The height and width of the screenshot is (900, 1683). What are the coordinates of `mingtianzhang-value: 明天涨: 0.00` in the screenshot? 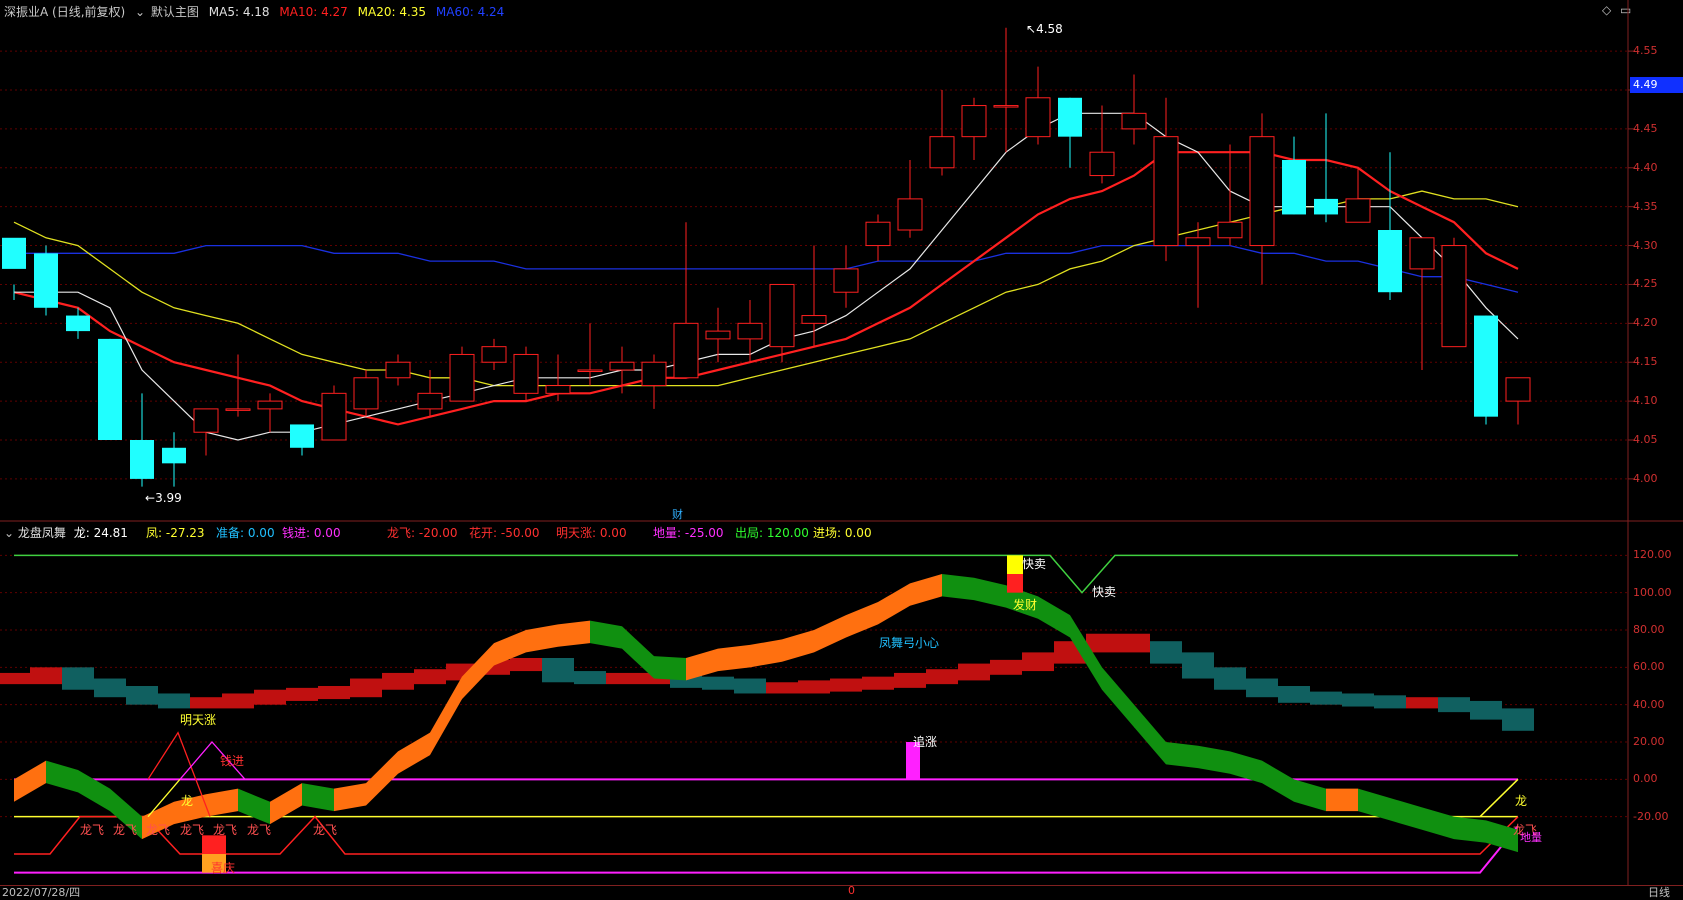 It's located at (591, 533).